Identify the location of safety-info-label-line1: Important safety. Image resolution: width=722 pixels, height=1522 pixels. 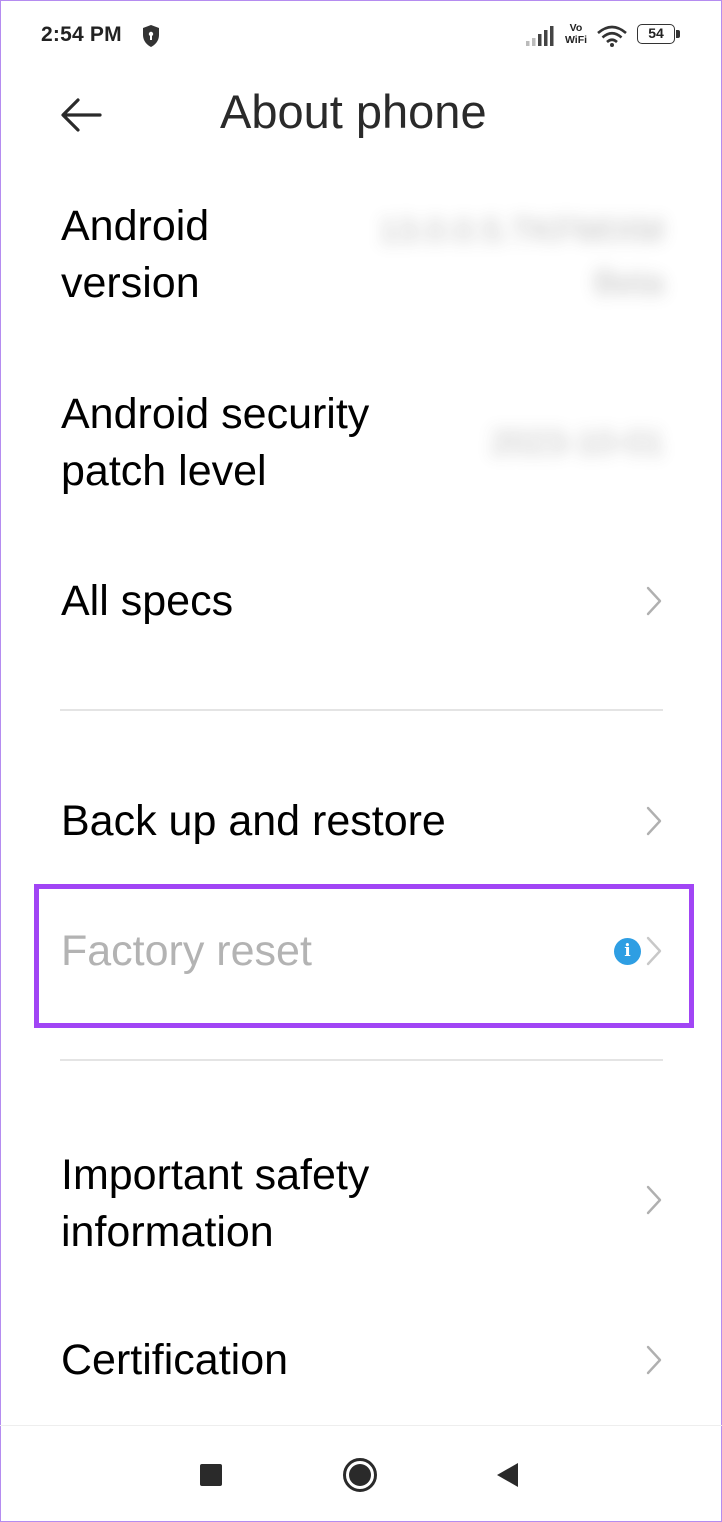
(215, 1175).